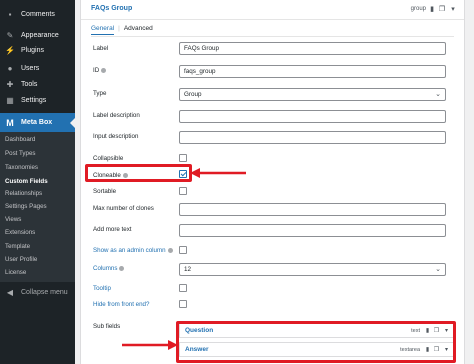 The image size is (474, 364). I want to click on wrench-icon: ✚, so click(10, 84).